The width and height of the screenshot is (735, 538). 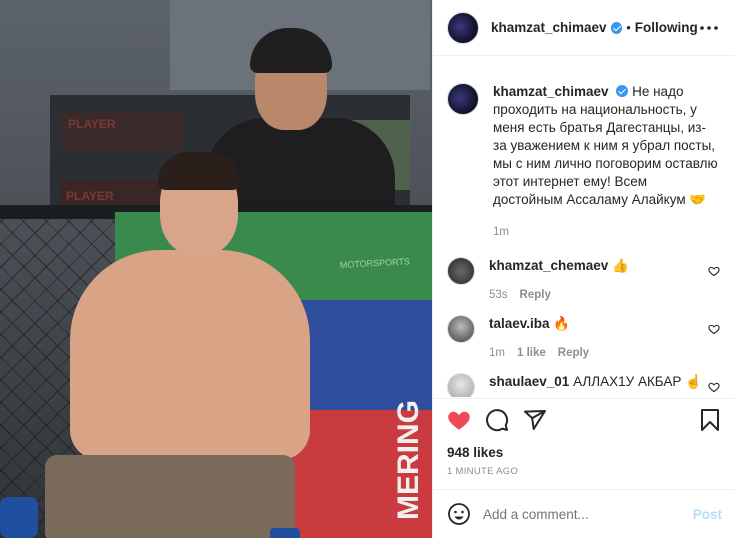 What do you see at coordinates (497, 353) in the screenshot?
I see `comment-age: 1m` at bounding box center [497, 353].